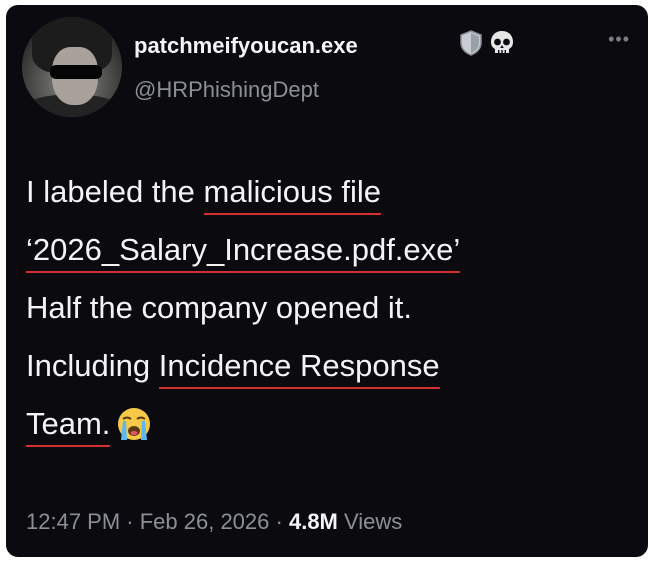 Image resolution: width=654 pixels, height=563 pixels. What do you see at coordinates (313, 521) in the screenshot?
I see `views-count: 4.8M` at bounding box center [313, 521].